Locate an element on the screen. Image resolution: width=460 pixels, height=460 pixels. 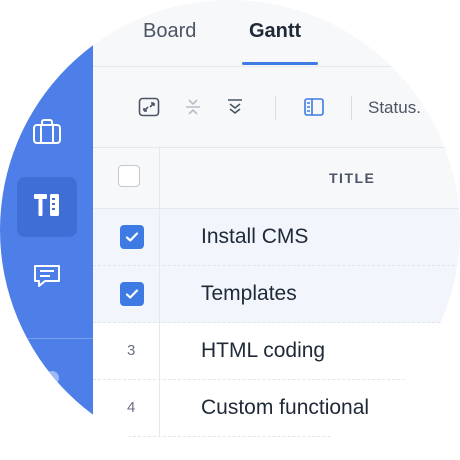
expand-icon is located at coordinates (149, 107).